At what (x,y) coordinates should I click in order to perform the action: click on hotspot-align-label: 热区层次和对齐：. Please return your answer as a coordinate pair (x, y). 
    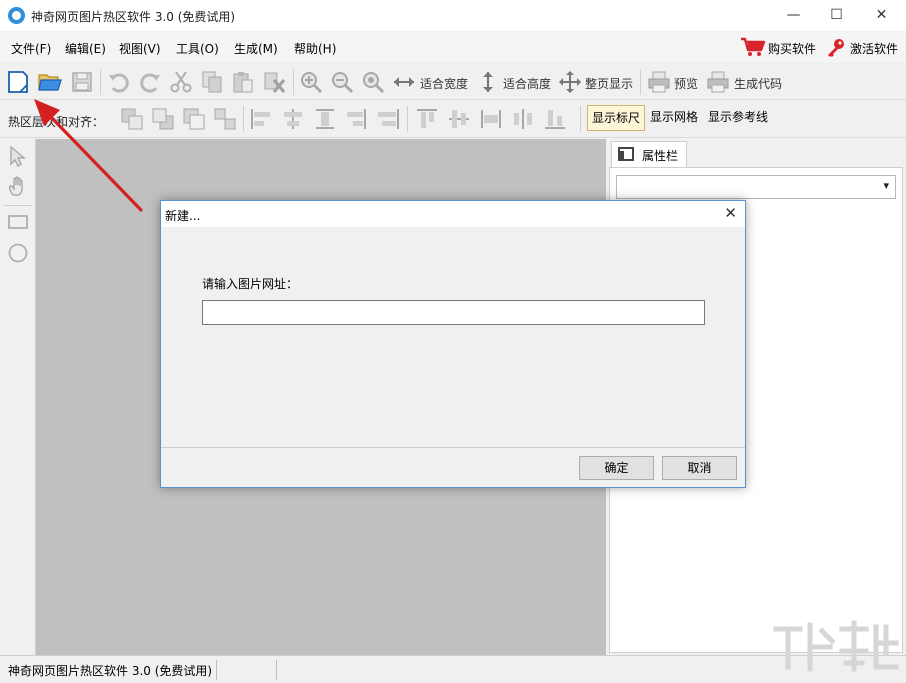
    Looking at the image, I should click on (56, 122).